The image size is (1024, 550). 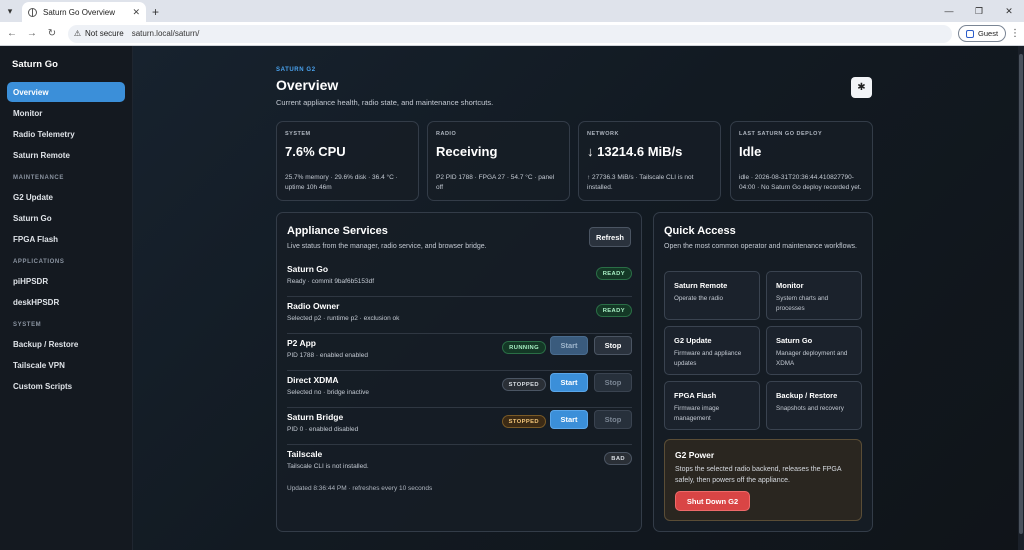 I want to click on tile-desc: System charts and processes, so click(x=802, y=303).